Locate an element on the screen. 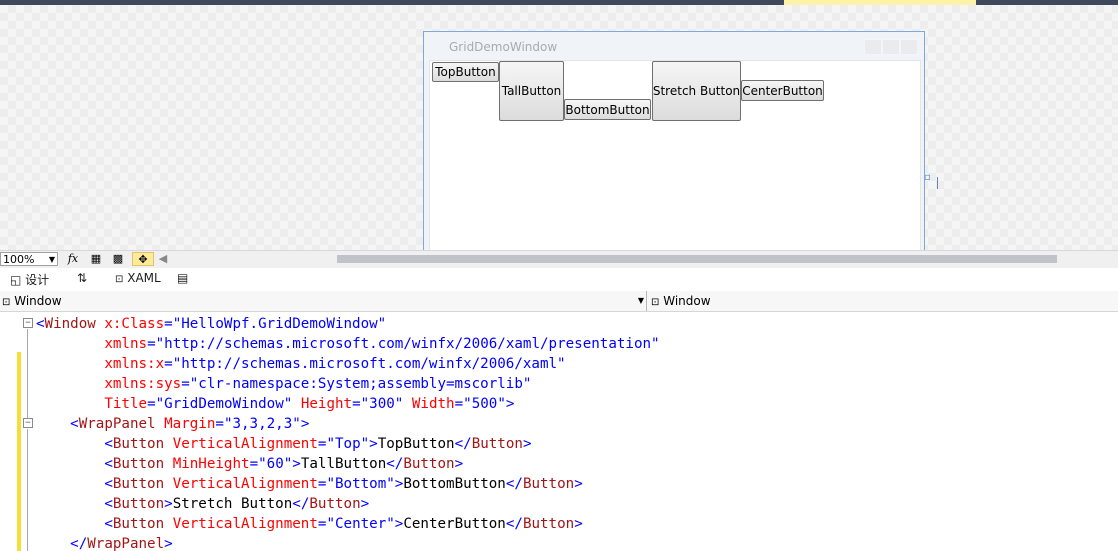 The height and width of the screenshot is (551, 1118). code-line: </WrapPanel> is located at coordinates (121, 543).